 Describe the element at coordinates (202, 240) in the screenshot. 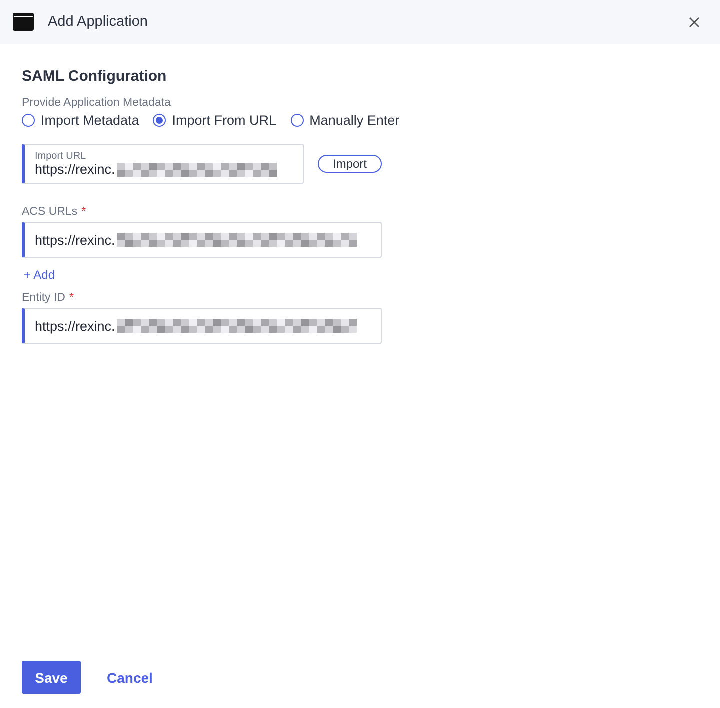

I see `acs-url-field: https://rexinc.` at that location.